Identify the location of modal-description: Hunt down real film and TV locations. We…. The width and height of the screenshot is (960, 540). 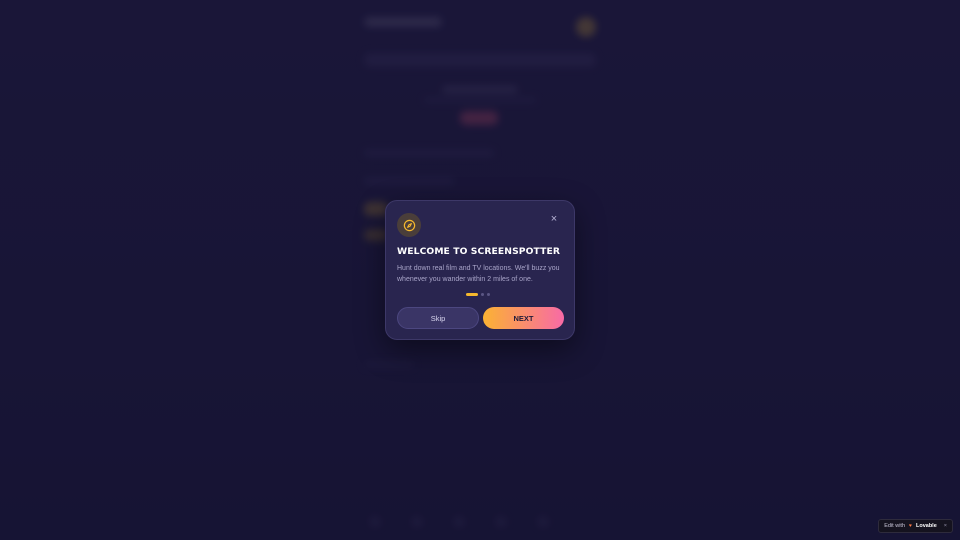
(478, 274).